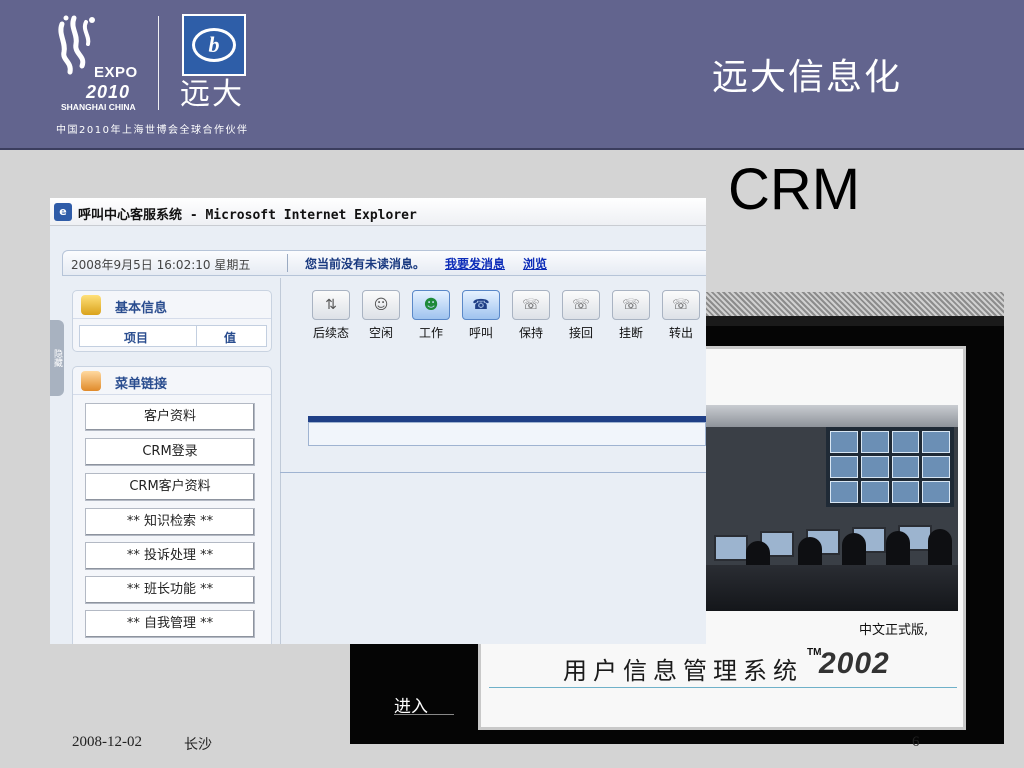  What do you see at coordinates (631, 317) in the screenshot?
I see `tool-hangup: ☏ 挂断` at bounding box center [631, 317].